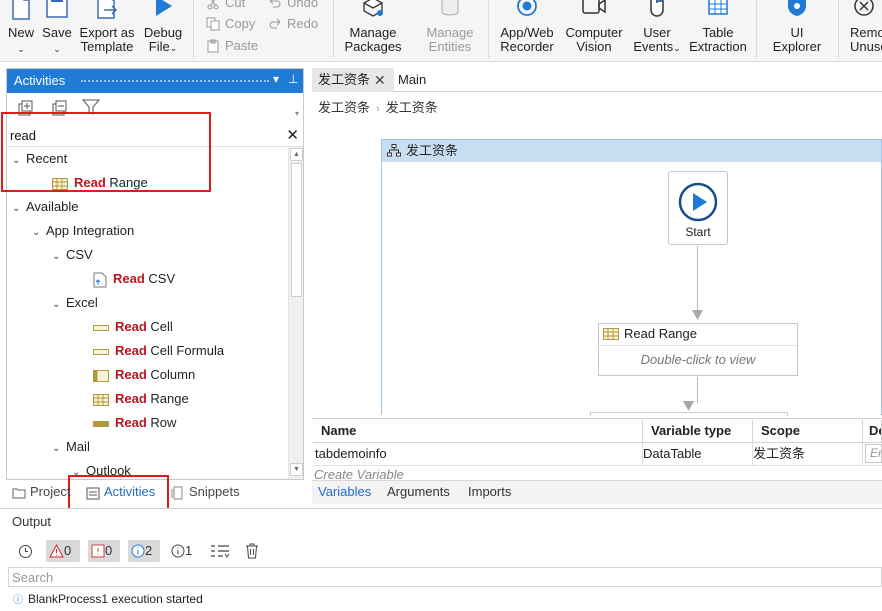 This screenshot has width=882, height=611. I want to click on arrow-down-icon, so click(697, 315).